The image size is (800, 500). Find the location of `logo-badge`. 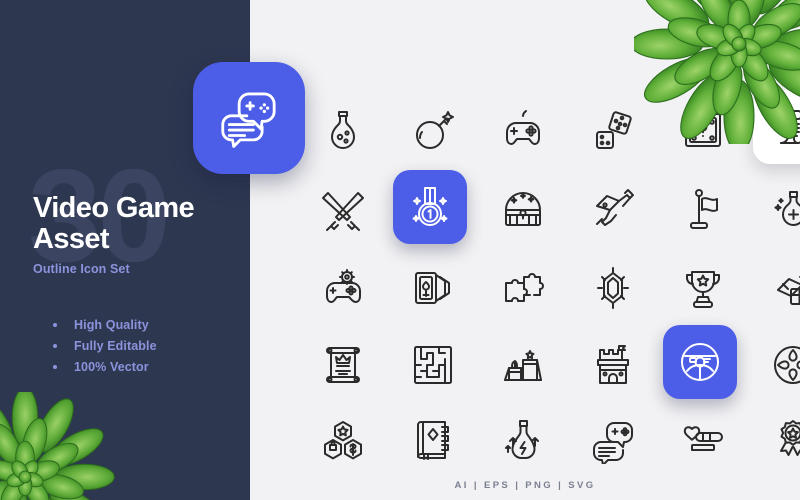

logo-badge is located at coordinates (249, 118).